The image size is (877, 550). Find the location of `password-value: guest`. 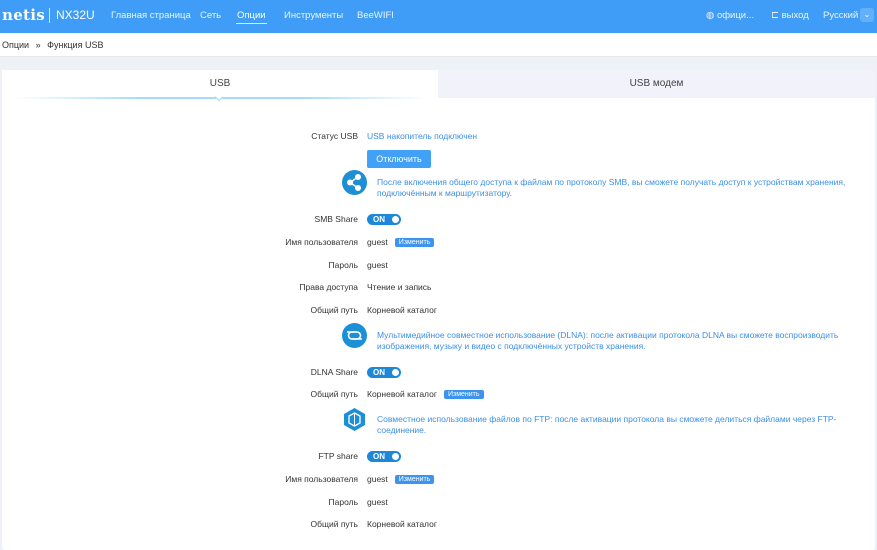

password-value: guest is located at coordinates (377, 265).